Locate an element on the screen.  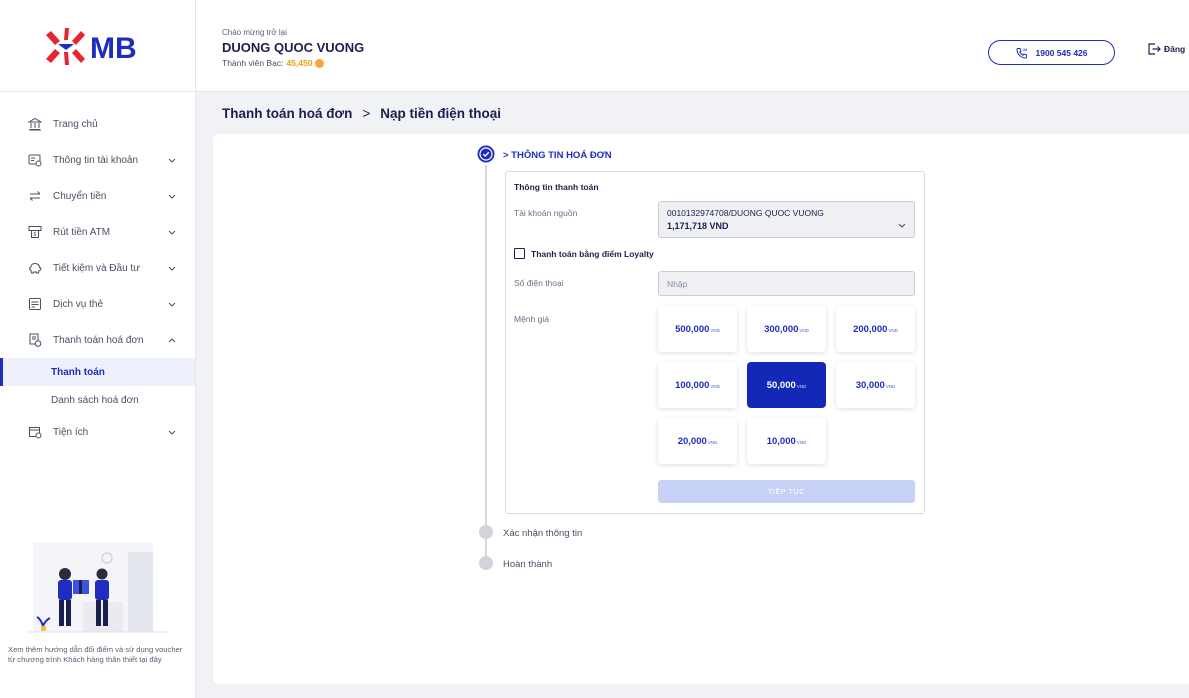
sidebar-item-label: Tiết kiệm và Đầu tư is located at coordinates (96, 268).